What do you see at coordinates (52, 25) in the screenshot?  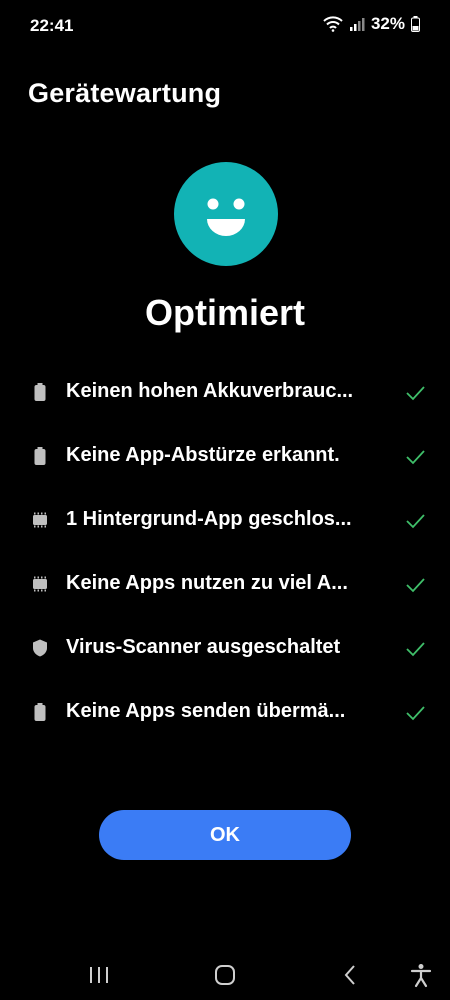 I see `status-time: 22:41` at bounding box center [52, 25].